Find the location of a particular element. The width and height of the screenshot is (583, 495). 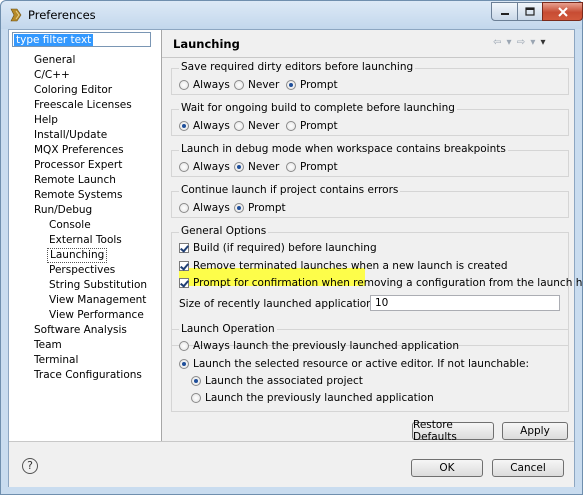

minimize-icon is located at coordinates (504, 13).